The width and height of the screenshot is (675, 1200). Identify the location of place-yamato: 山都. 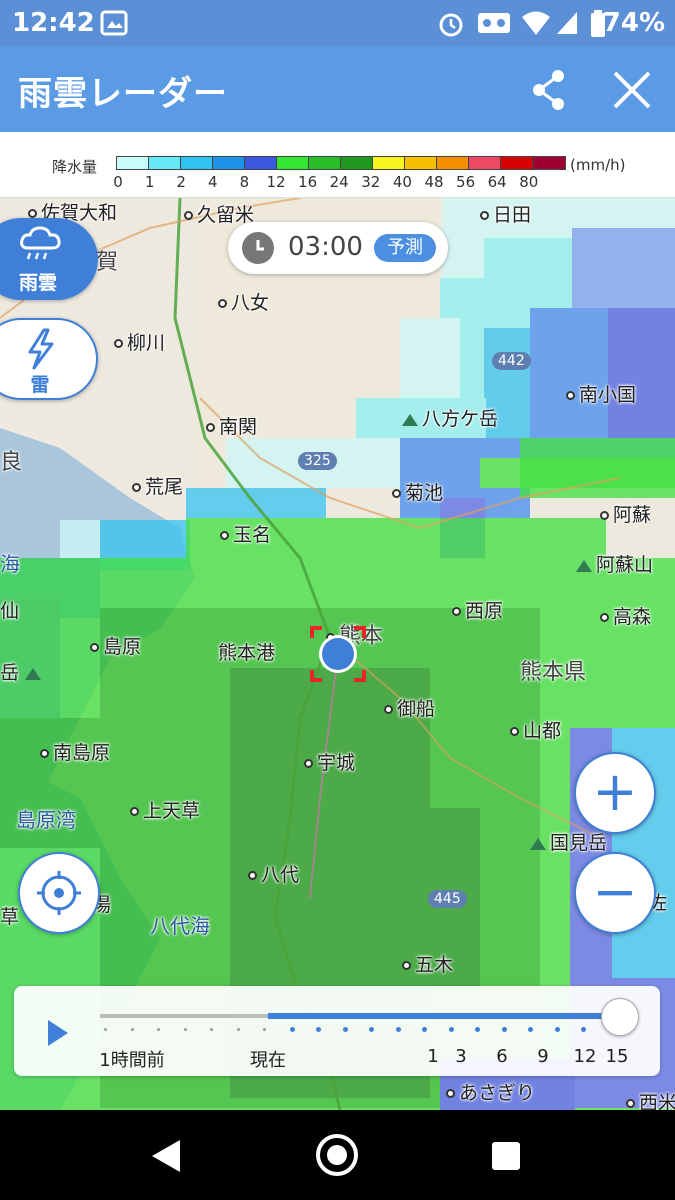
(535, 729).